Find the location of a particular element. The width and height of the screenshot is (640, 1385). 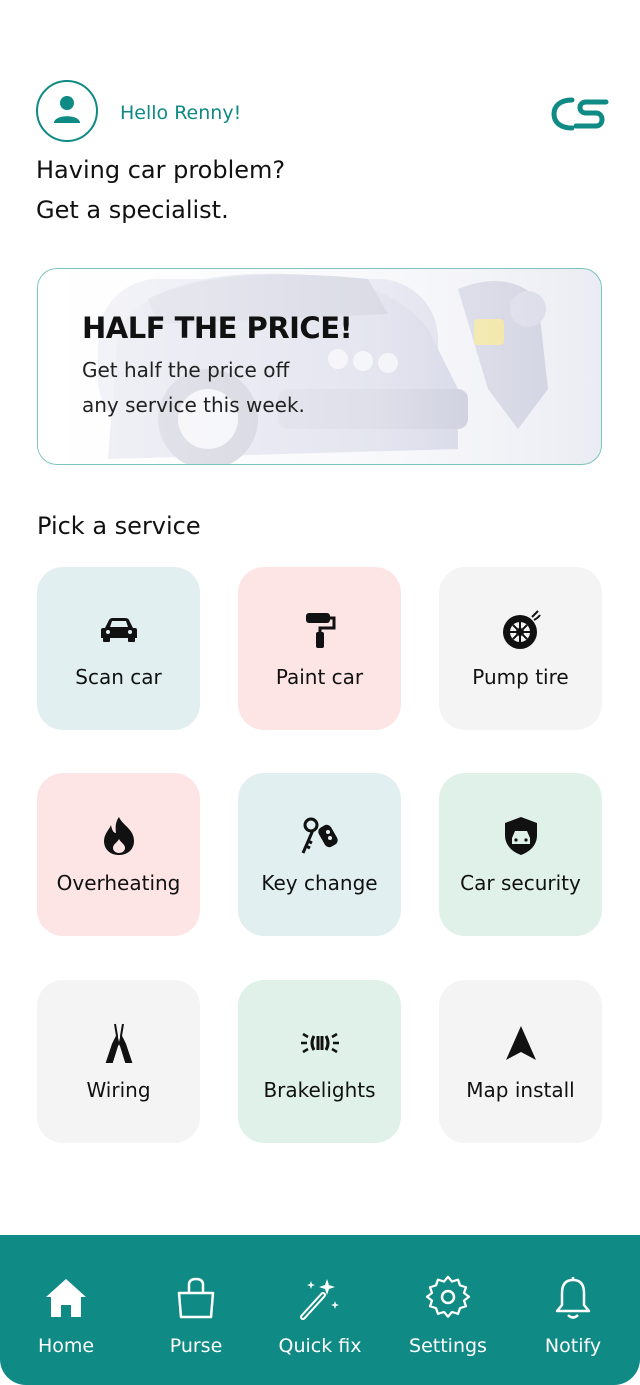

service-overheating: Overheating is located at coordinates (118, 854).